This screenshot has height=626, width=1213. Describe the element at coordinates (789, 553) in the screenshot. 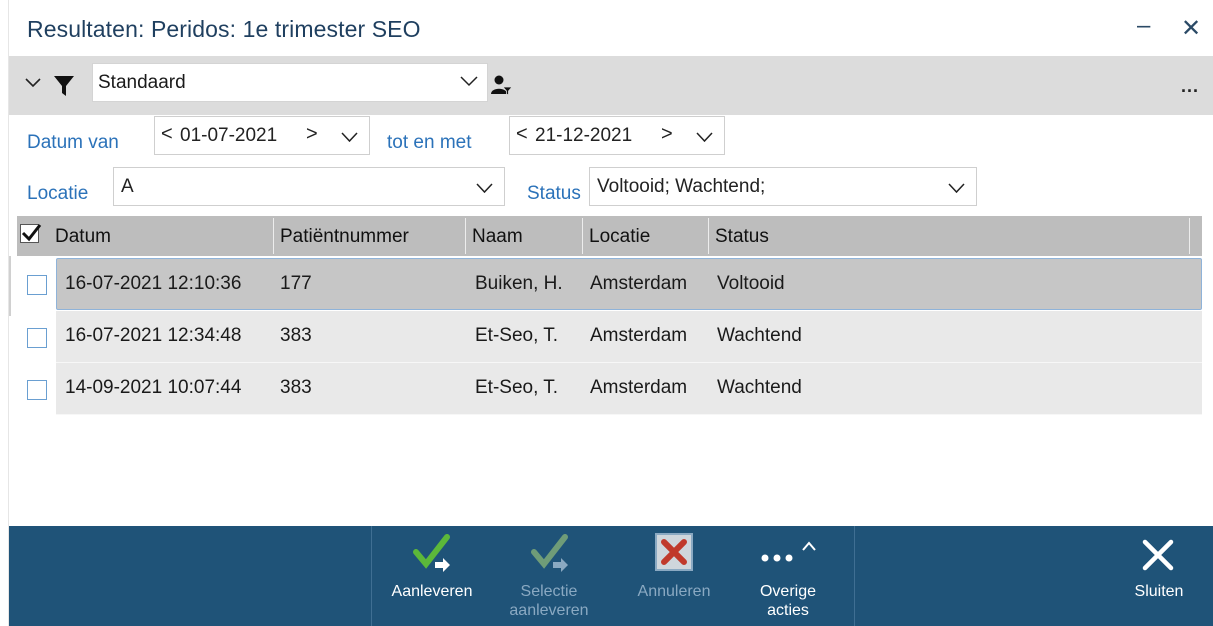

I see `more-dots-icon` at that location.